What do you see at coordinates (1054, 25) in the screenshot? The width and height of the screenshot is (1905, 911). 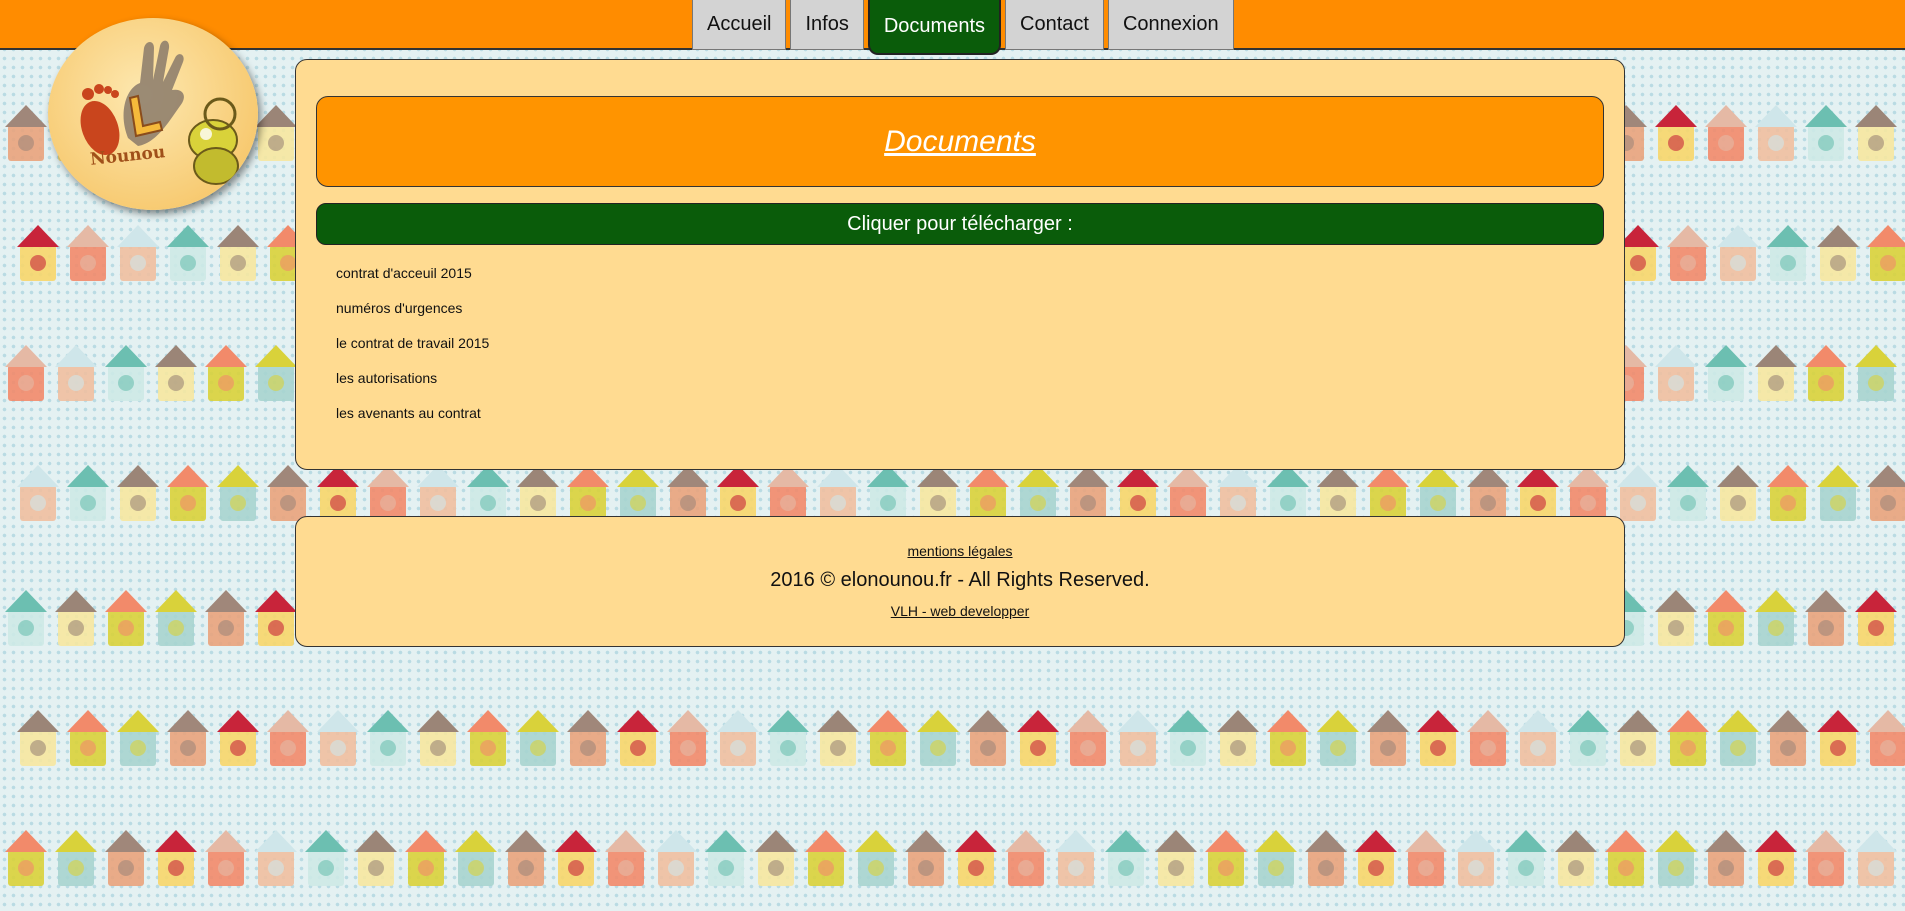 I see `nav-contact: Contact` at bounding box center [1054, 25].